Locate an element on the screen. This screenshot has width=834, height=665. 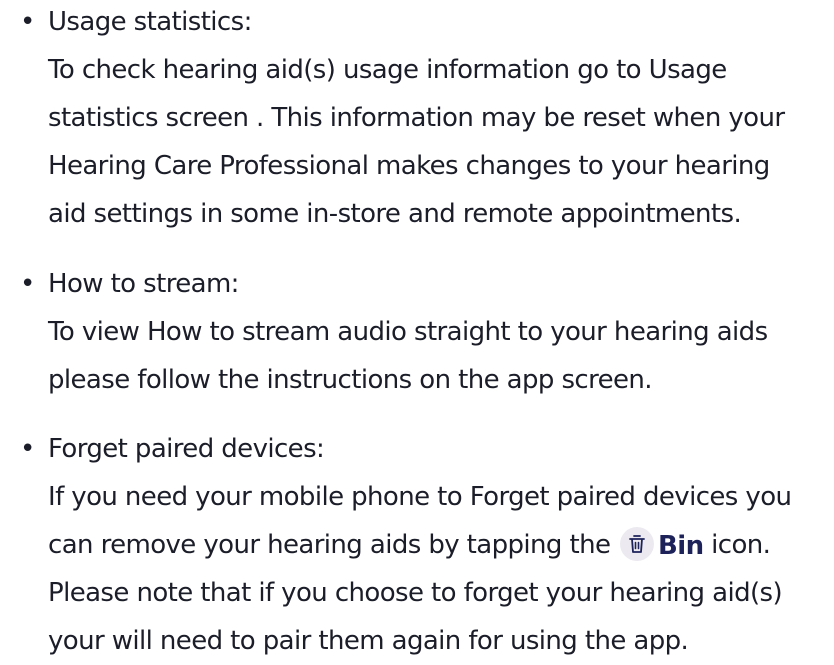
item-heading: How to stream: is located at coordinates (143, 284).